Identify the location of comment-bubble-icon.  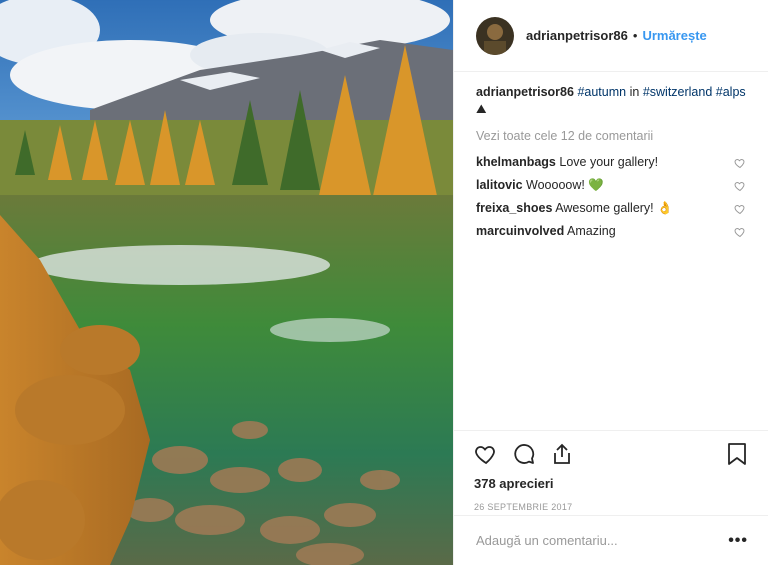
(524, 454).